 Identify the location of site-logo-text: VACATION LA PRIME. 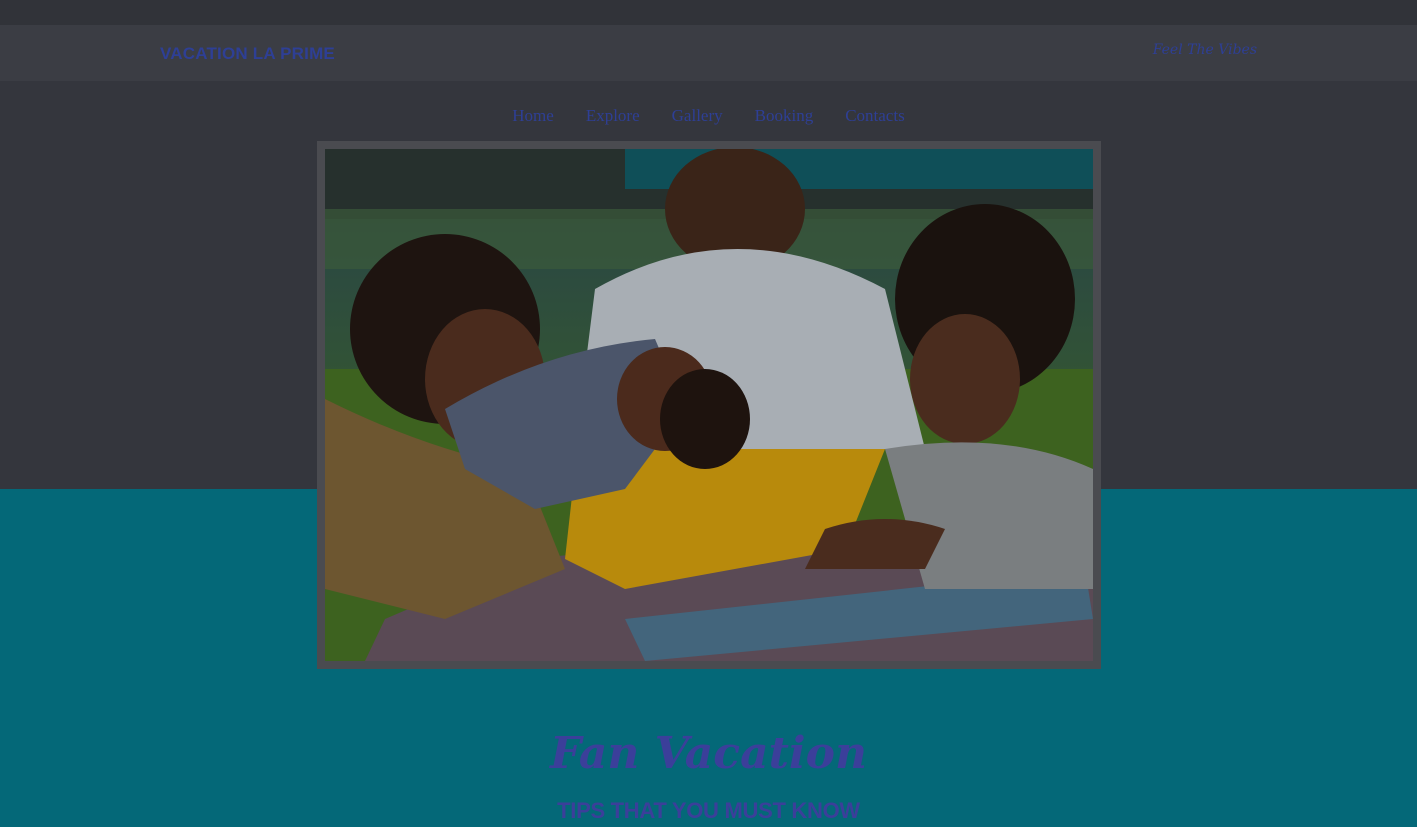
(247, 54).